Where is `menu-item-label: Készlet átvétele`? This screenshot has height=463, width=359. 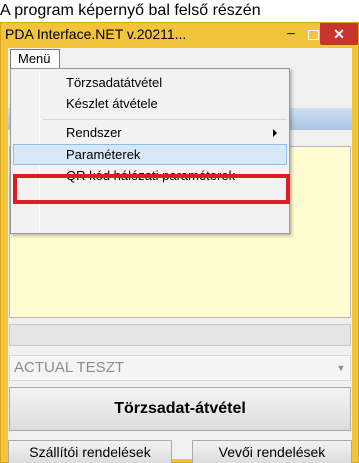
menu-item-label: Készlet átvétele is located at coordinates (112, 103).